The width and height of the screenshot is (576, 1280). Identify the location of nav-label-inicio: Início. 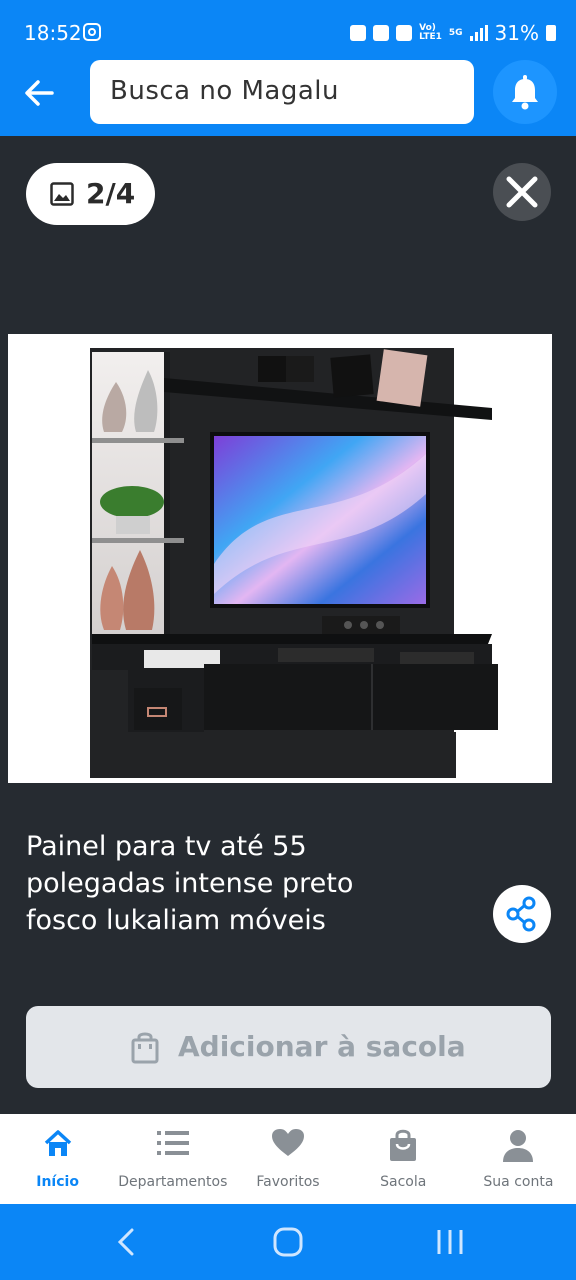
(57, 1182).